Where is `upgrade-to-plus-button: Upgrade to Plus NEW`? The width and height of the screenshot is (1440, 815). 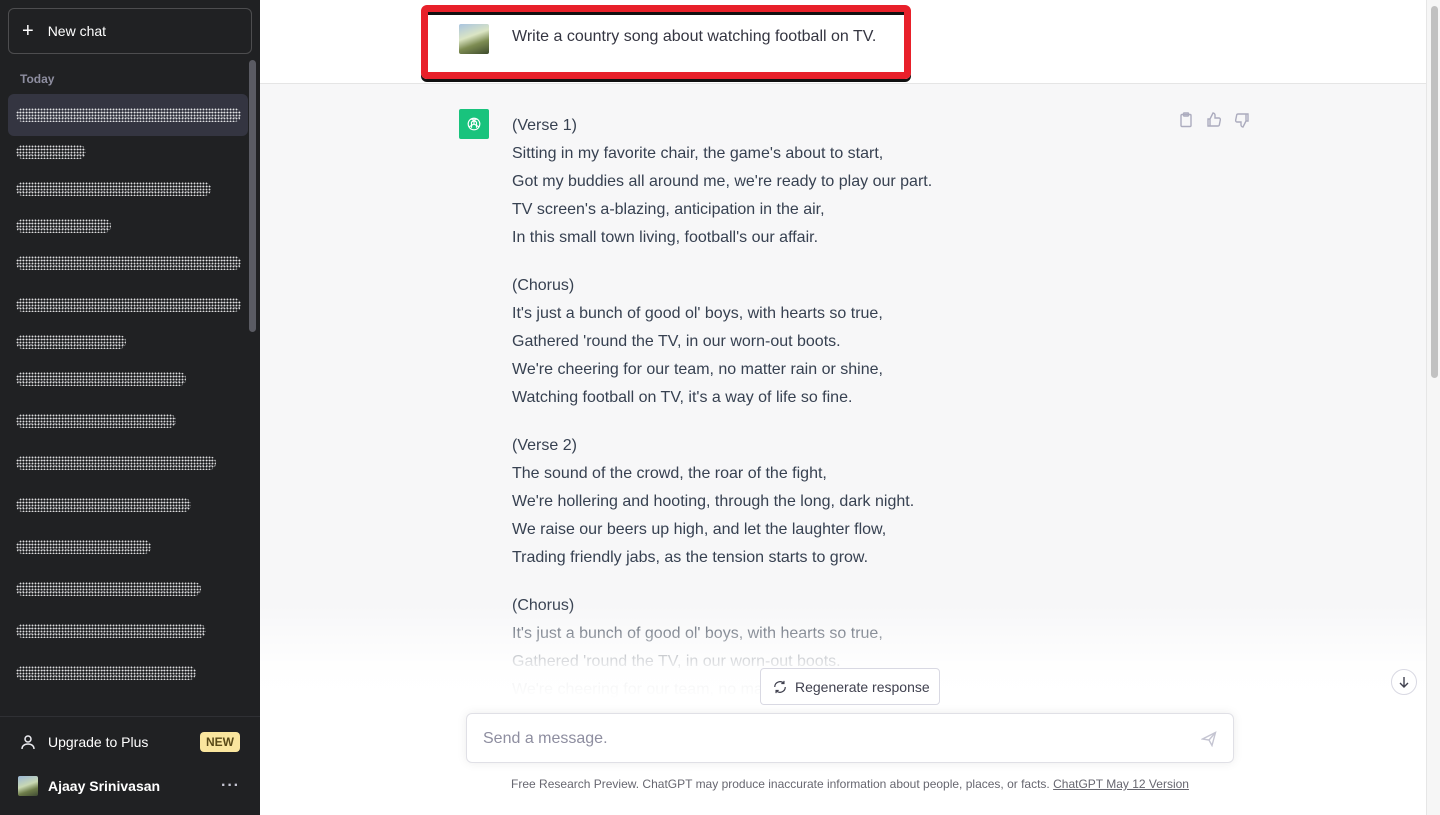 upgrade-to-plus-button: Upgrade to Plus NEW is located at coordinates (130, 742).